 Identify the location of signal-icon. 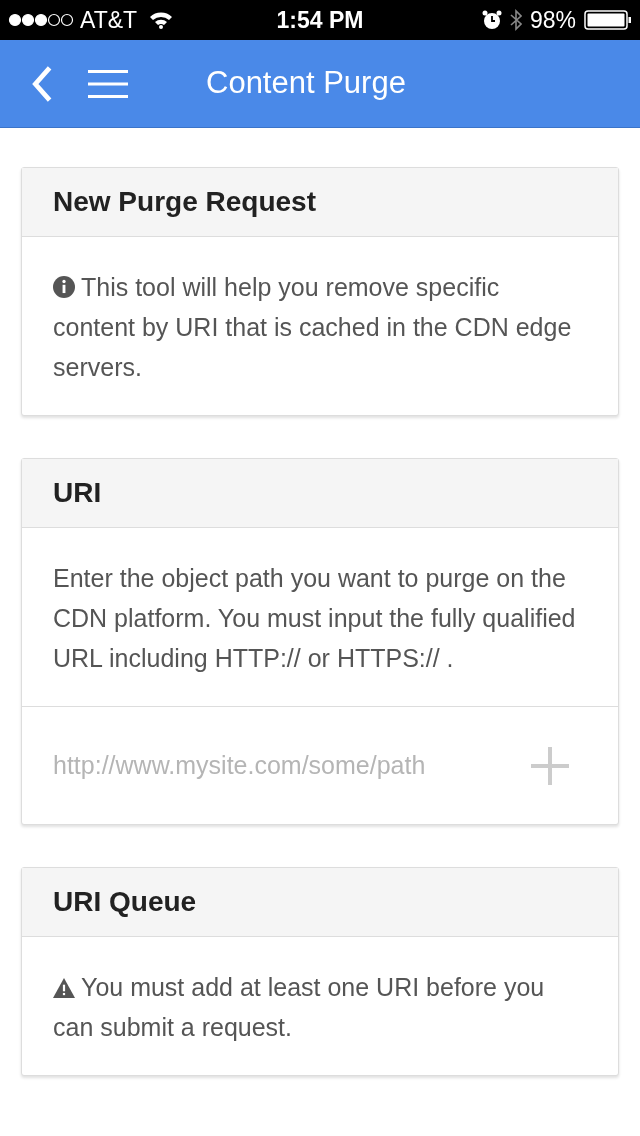
(41, 20).